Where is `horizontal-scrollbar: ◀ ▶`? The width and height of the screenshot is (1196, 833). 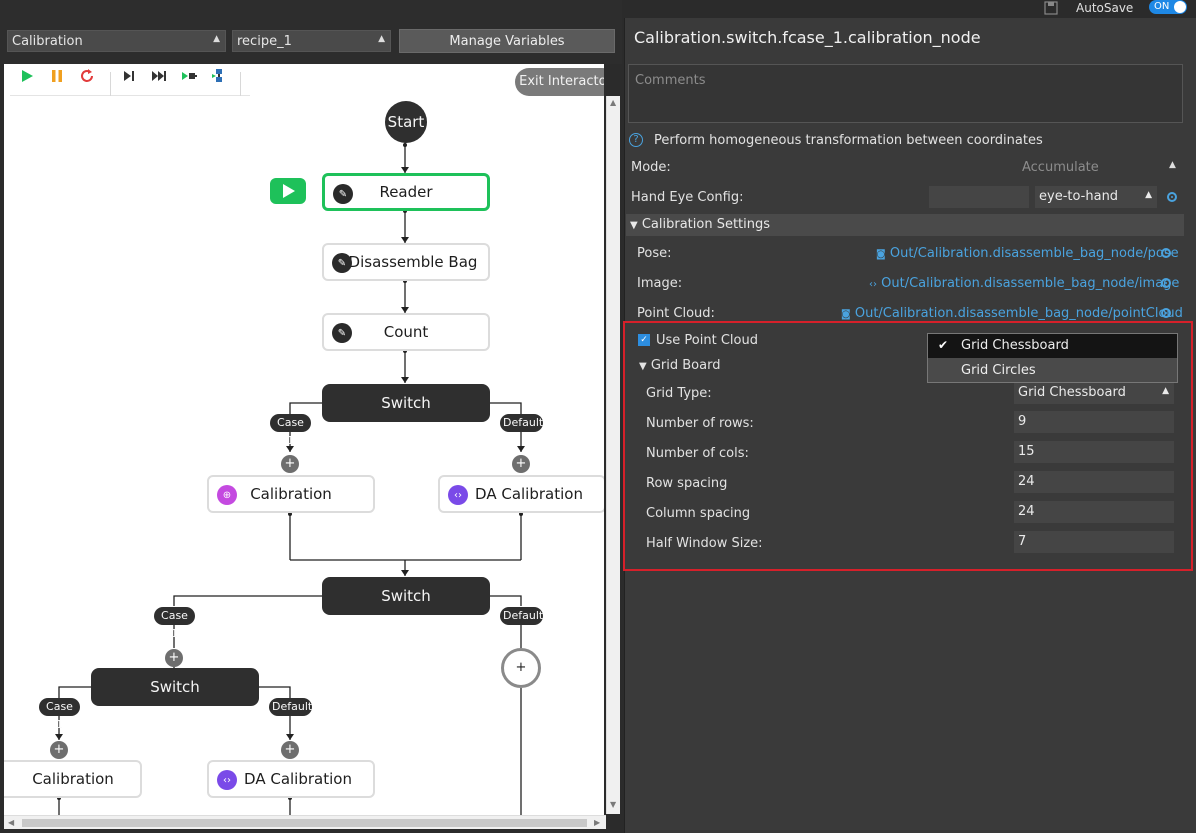
horizontal-scrollbar: ◀ ▶ is located at coordinates (305, 822).